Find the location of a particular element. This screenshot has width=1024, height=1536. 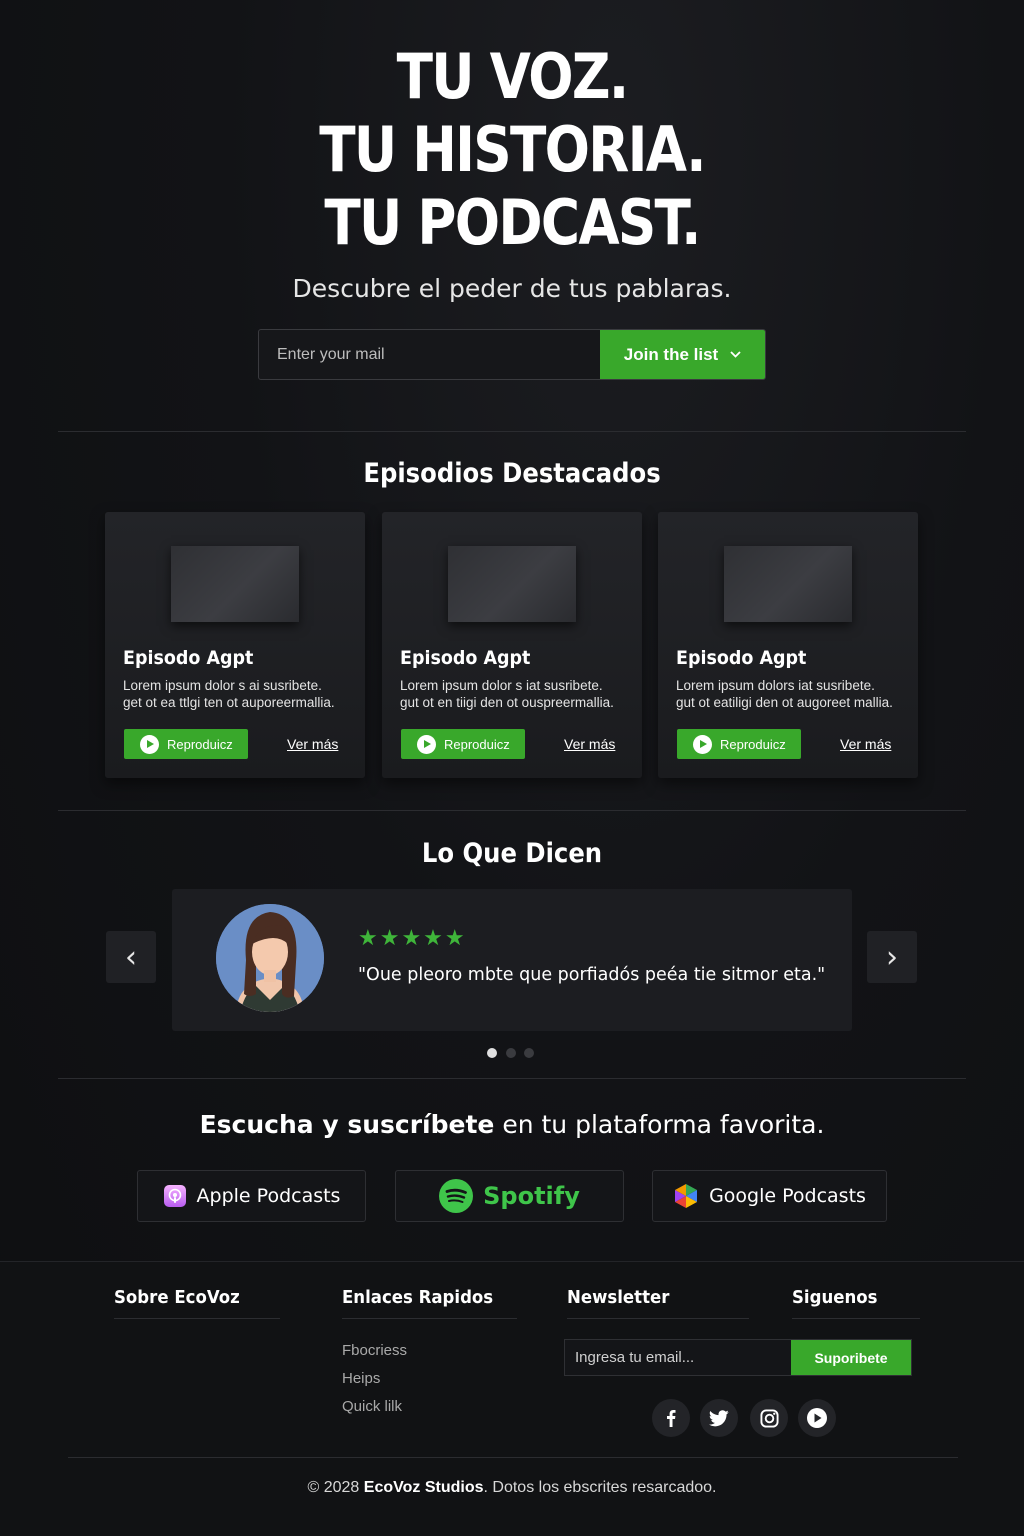

hero-title-line-3: TU PODCAST. is located at coordinates (512, 222).